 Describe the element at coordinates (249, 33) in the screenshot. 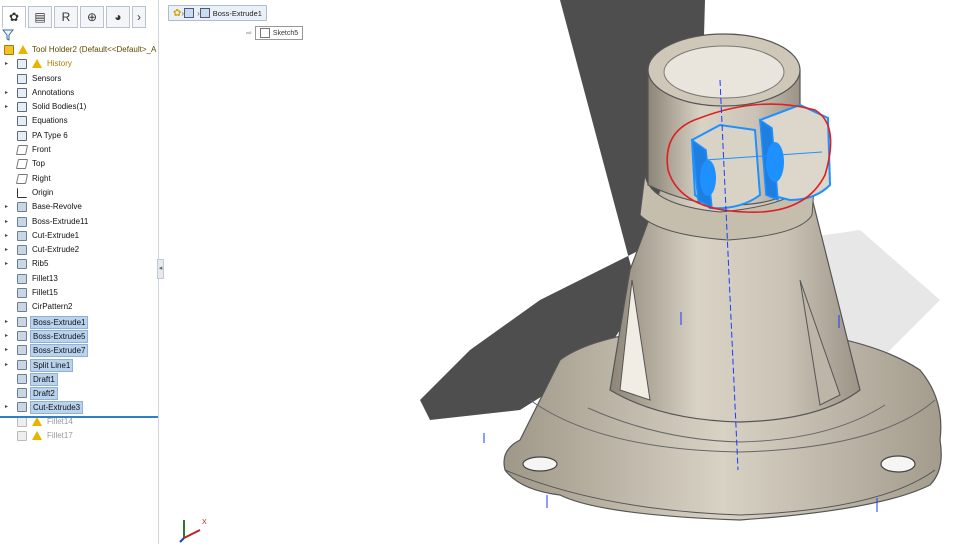

I see `sketch-arrow-icon: ⇨` at that location.